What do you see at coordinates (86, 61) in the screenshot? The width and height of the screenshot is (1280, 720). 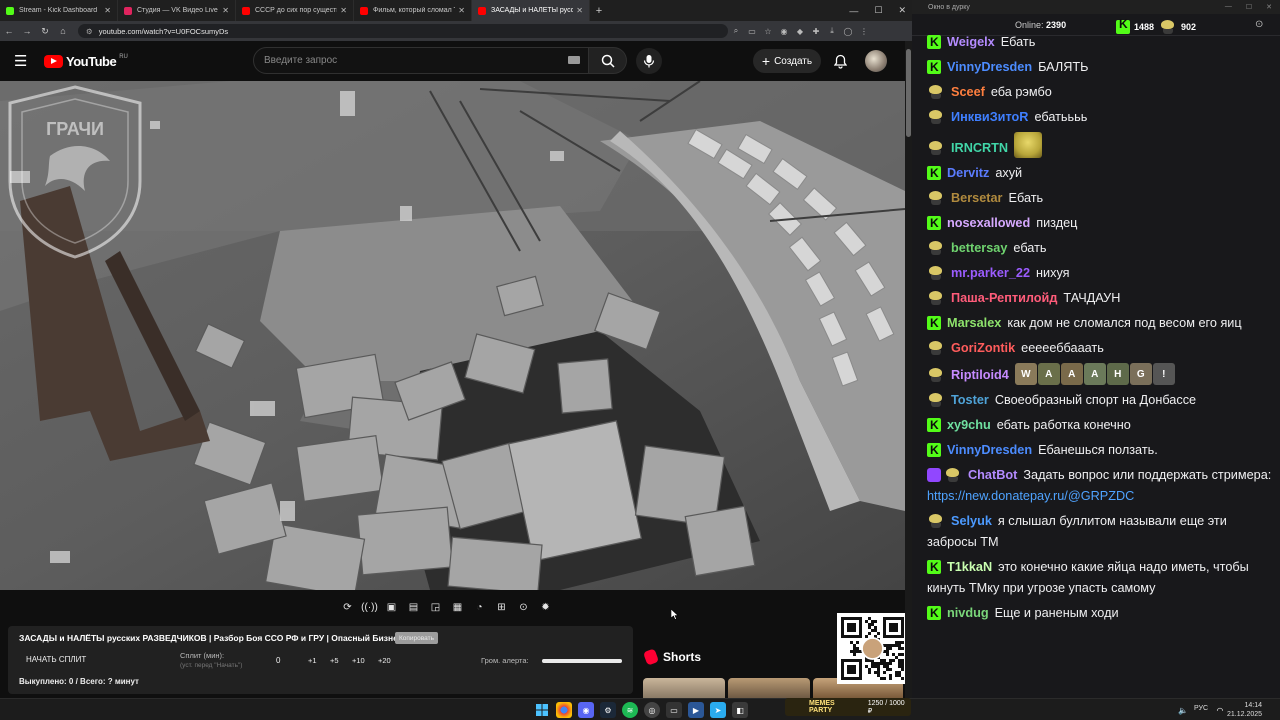 I see `youtube-logo: YouTube RU` at bounding box center [86, 61].